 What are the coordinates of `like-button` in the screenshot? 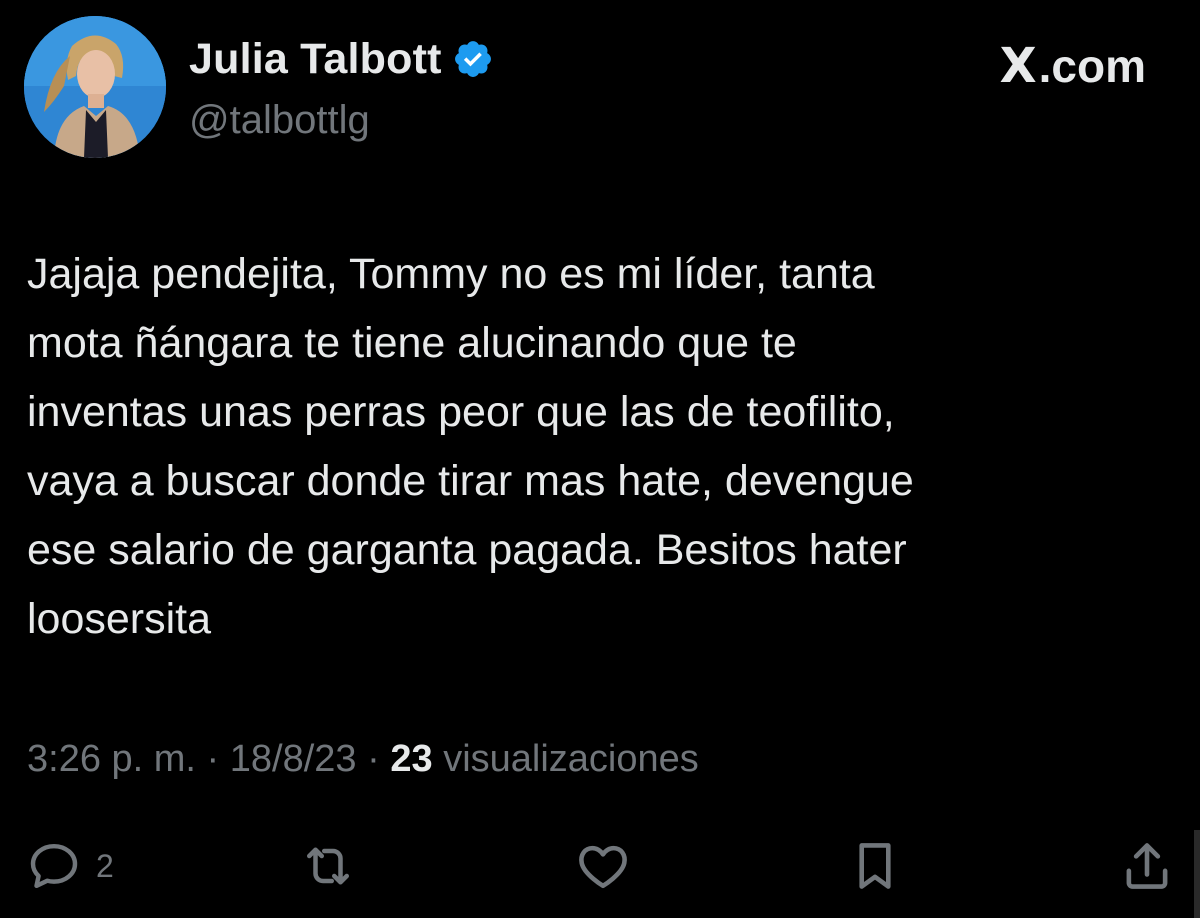 It's located at (603, 866).